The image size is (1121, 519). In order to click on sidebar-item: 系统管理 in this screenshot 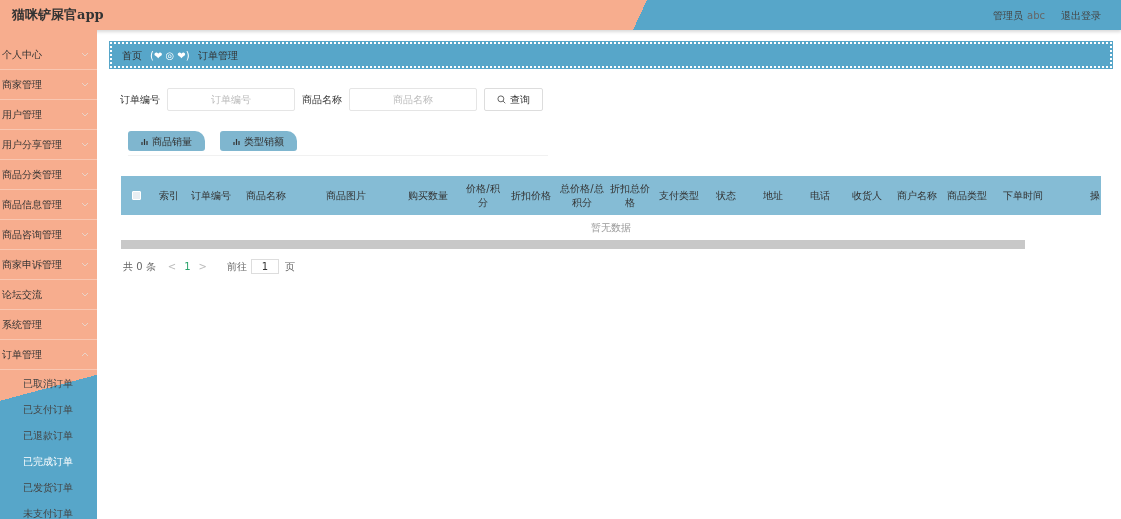, I will do `click(48, 325)`.